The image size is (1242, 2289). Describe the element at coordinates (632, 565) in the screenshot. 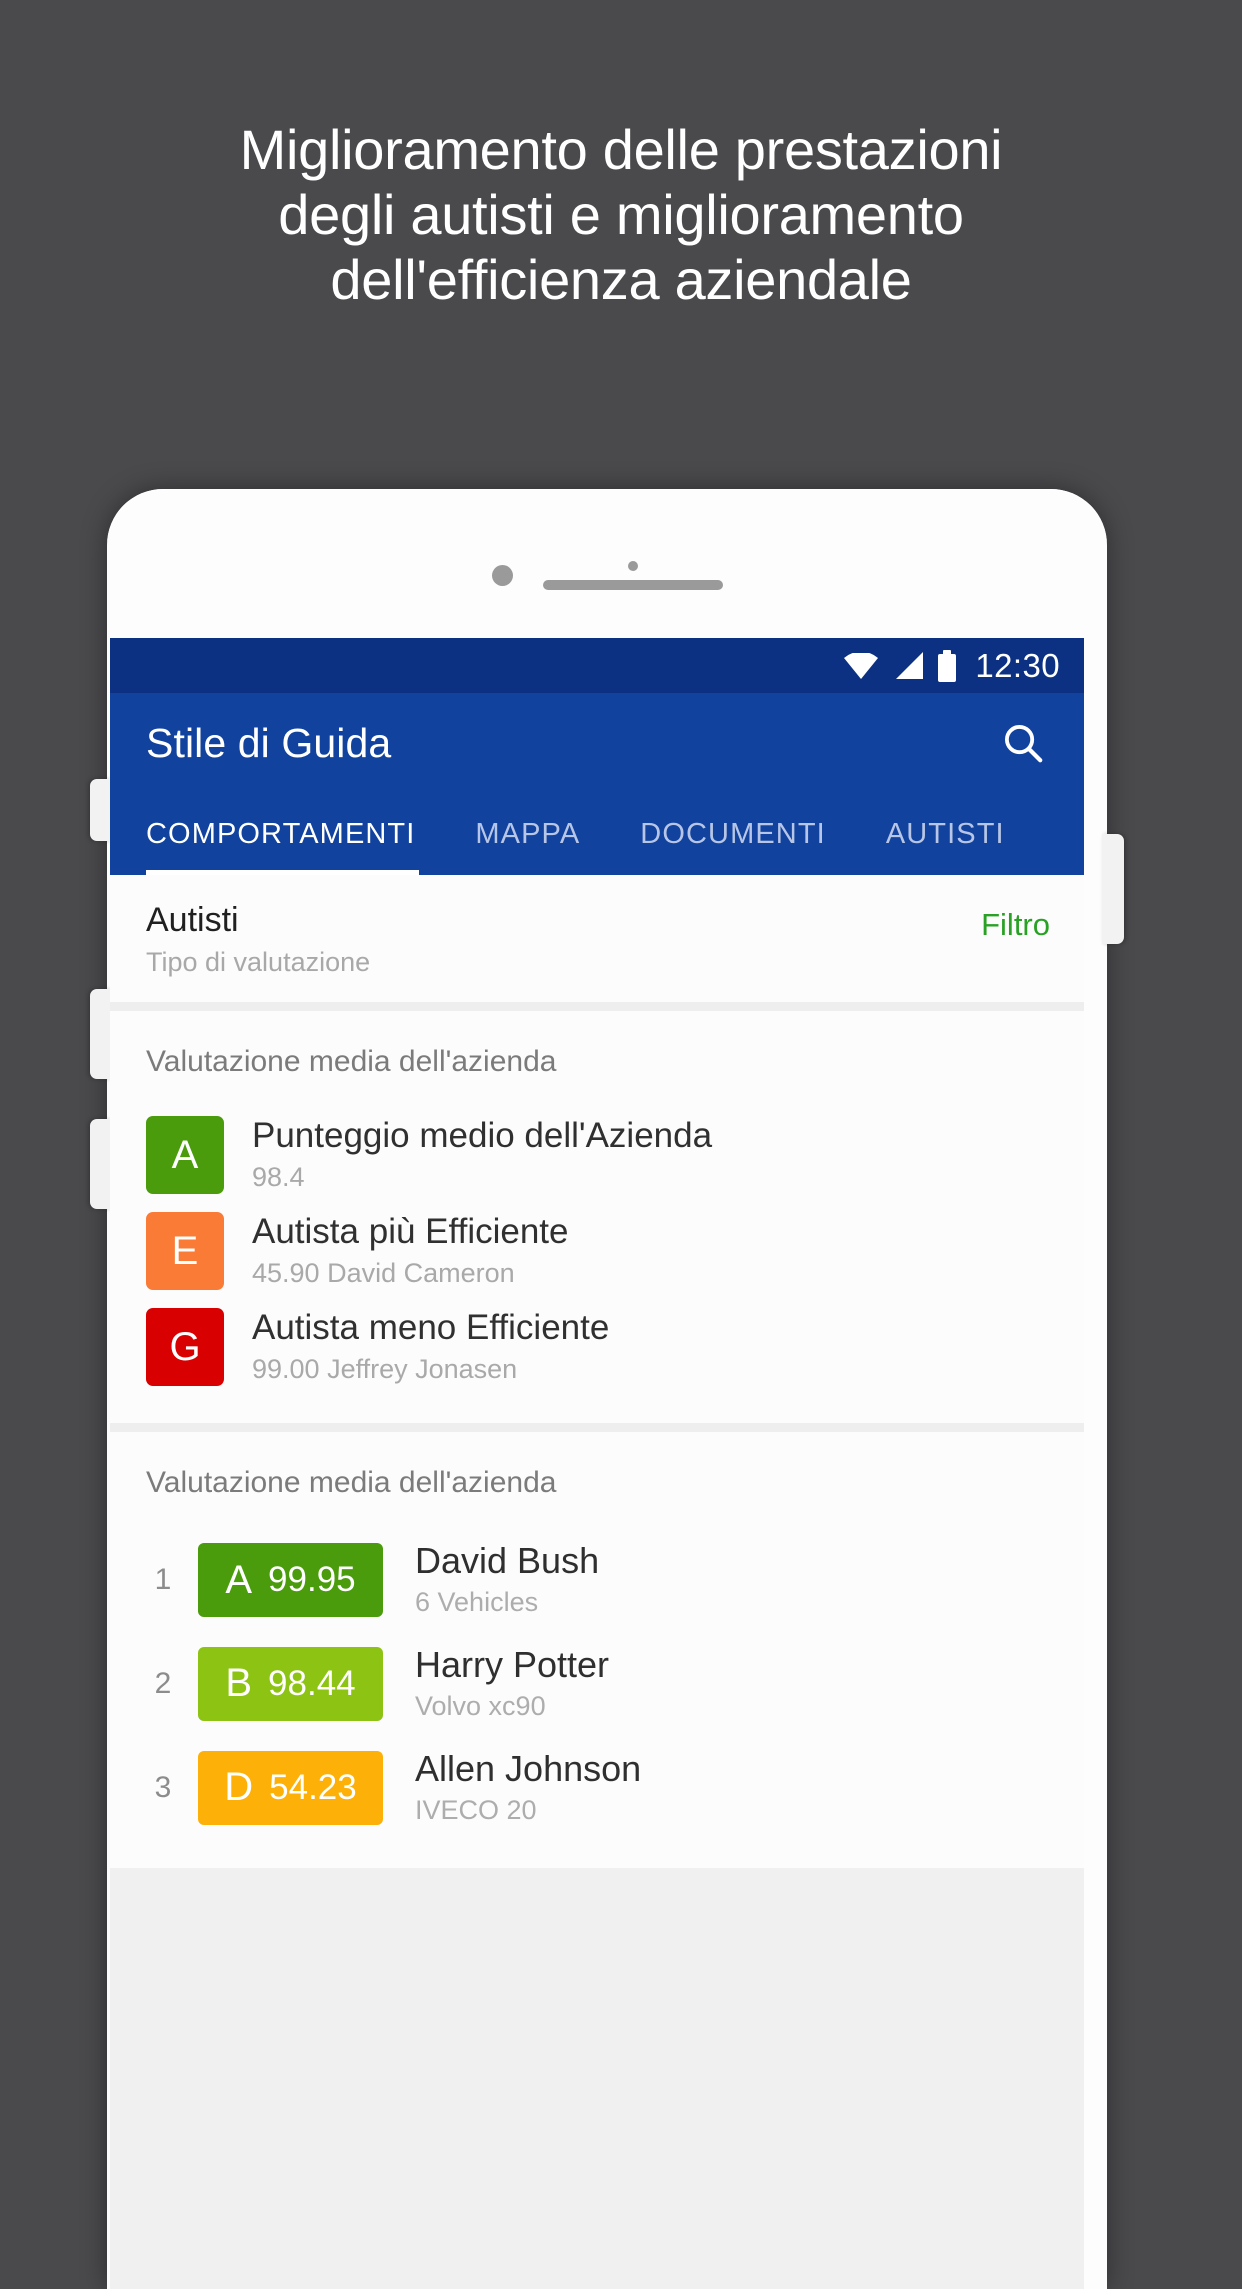

I see `sensor-icon` at that location.